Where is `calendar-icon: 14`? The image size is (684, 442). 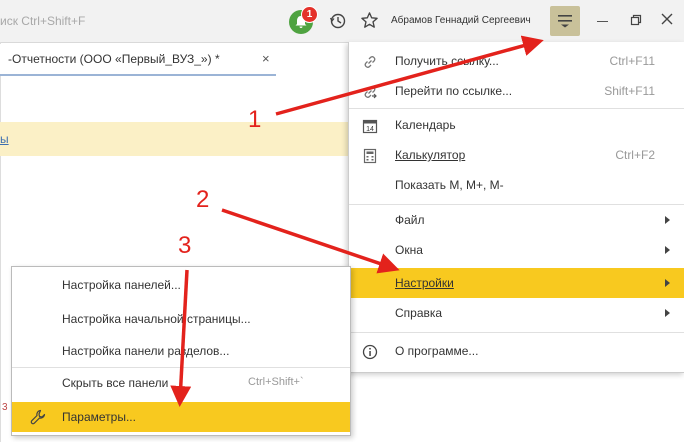 calendar-icon: 14 is located at coordinates (370, 127).